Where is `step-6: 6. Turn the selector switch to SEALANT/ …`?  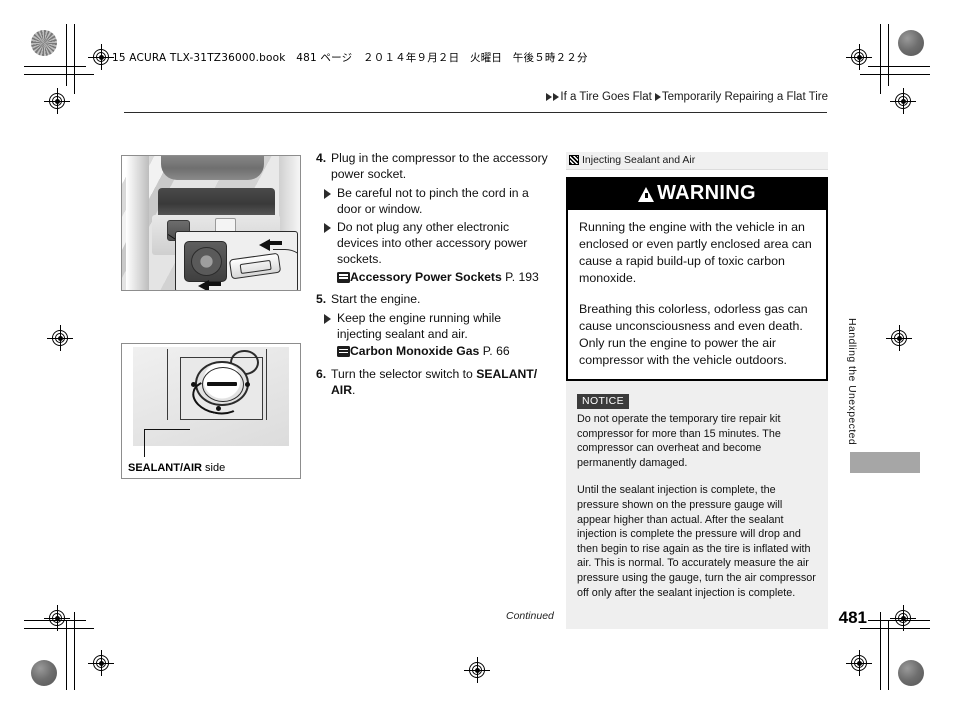 step-6: 6. Turn the selector switch to SEALANT/ … is located at coordinates (432, 382).